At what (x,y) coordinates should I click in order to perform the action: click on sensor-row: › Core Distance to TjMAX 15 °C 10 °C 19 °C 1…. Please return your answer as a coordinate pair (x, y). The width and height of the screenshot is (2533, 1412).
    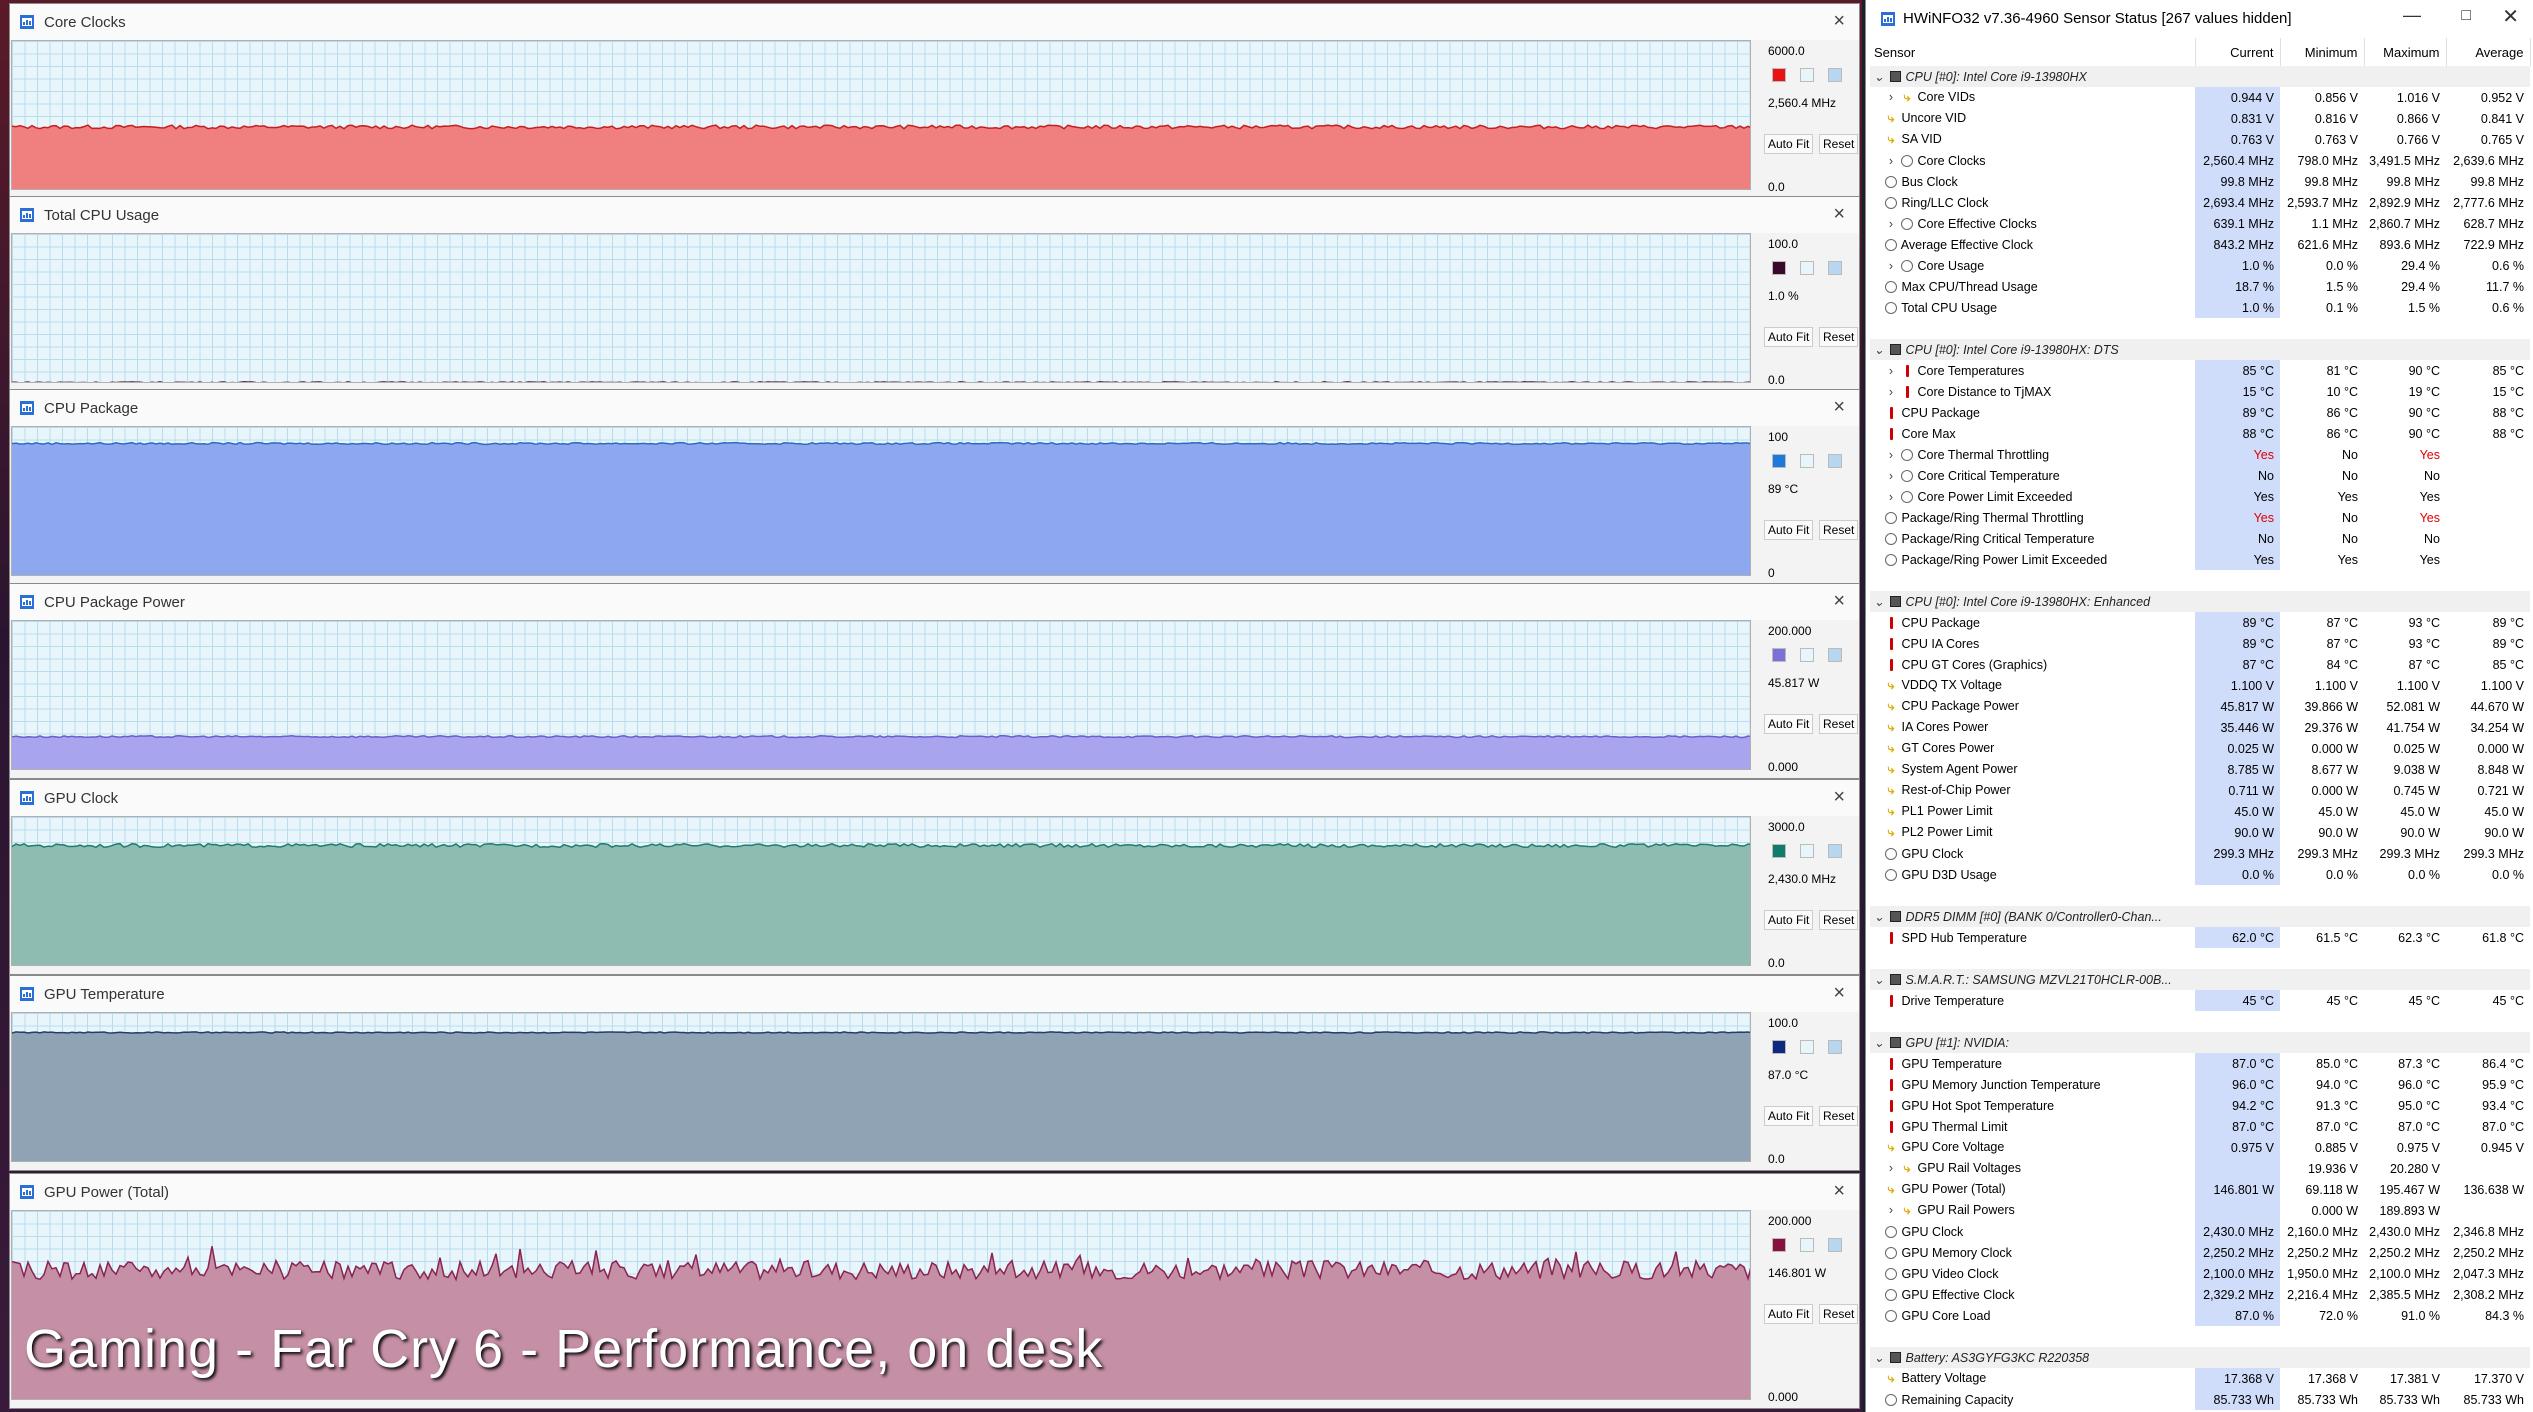
    Looking at the image, I should click on (2200, 391).